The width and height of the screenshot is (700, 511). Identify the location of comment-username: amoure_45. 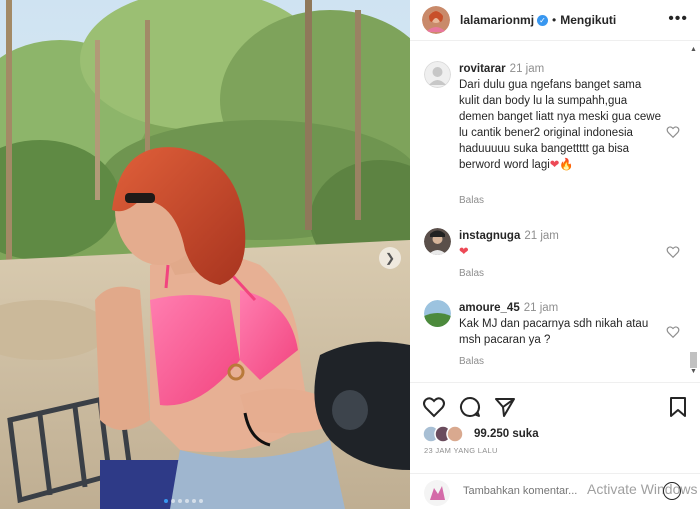
(489, 308).